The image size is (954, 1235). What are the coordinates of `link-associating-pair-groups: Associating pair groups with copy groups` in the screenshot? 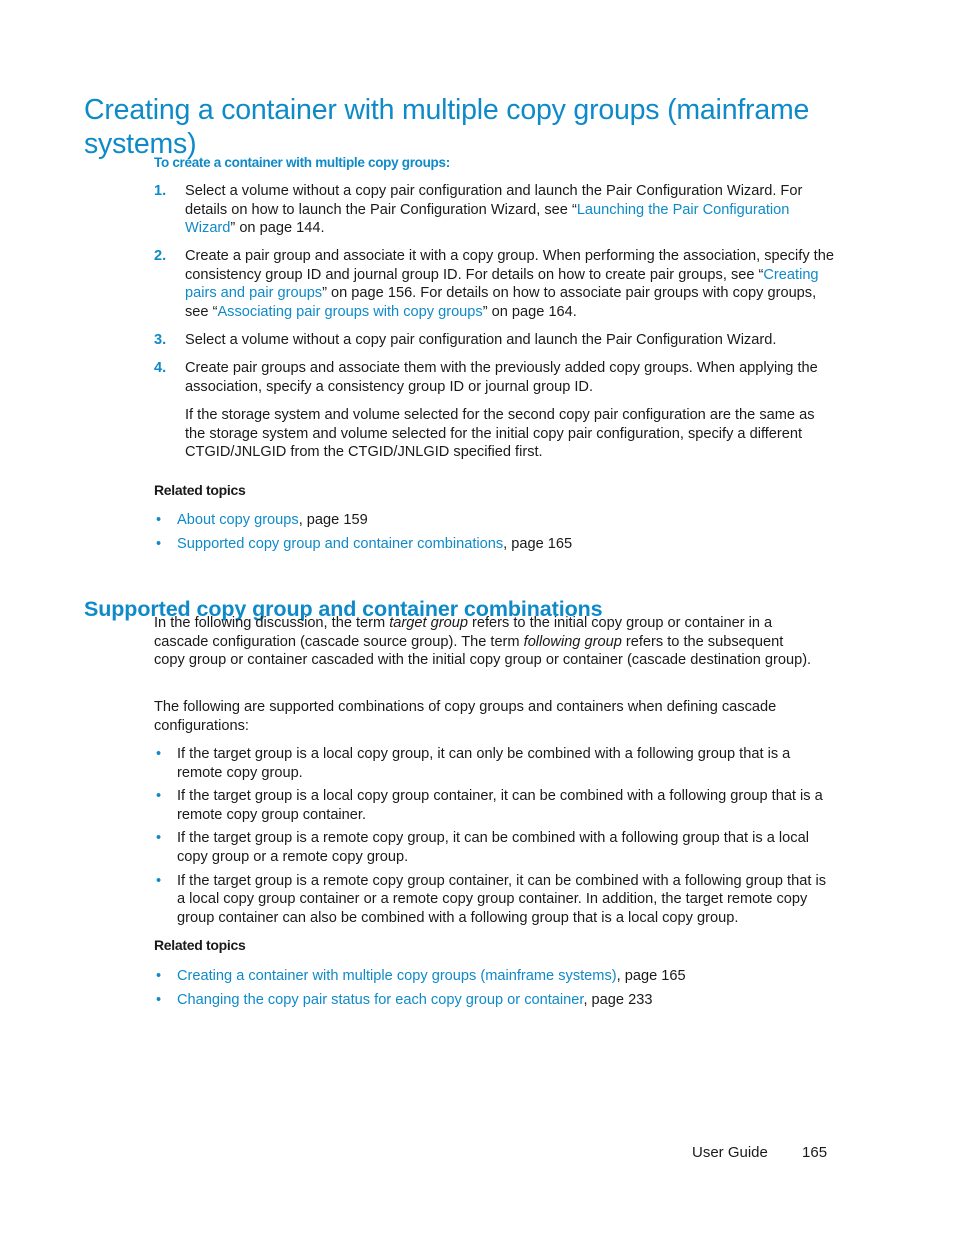 It's located at (349, 312).